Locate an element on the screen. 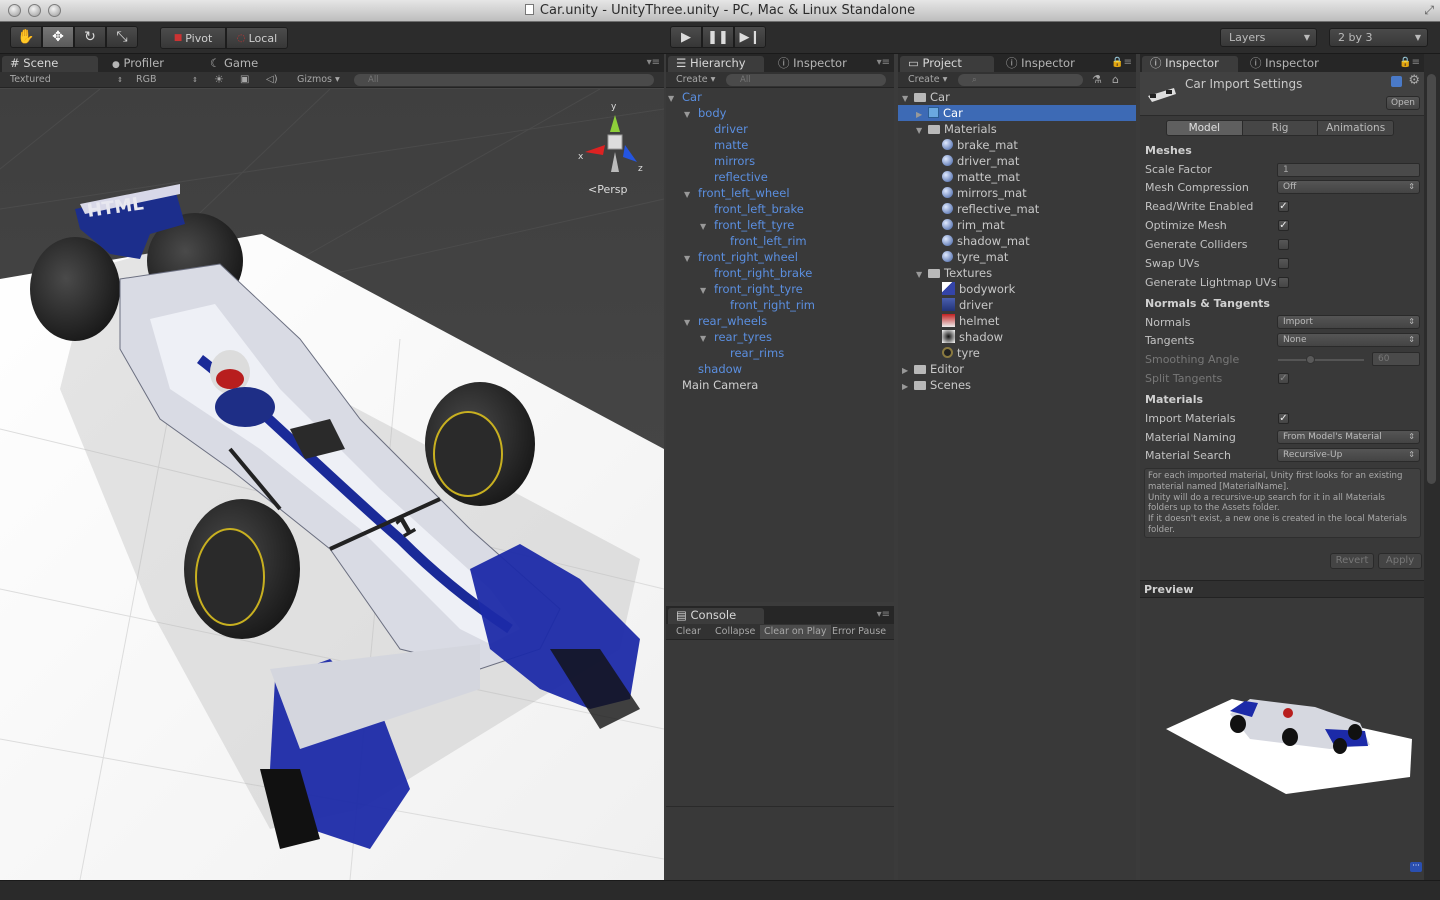 This screenshot has height=900, width=1440. apply-button: Apply is located at coordinates (1400, 561).